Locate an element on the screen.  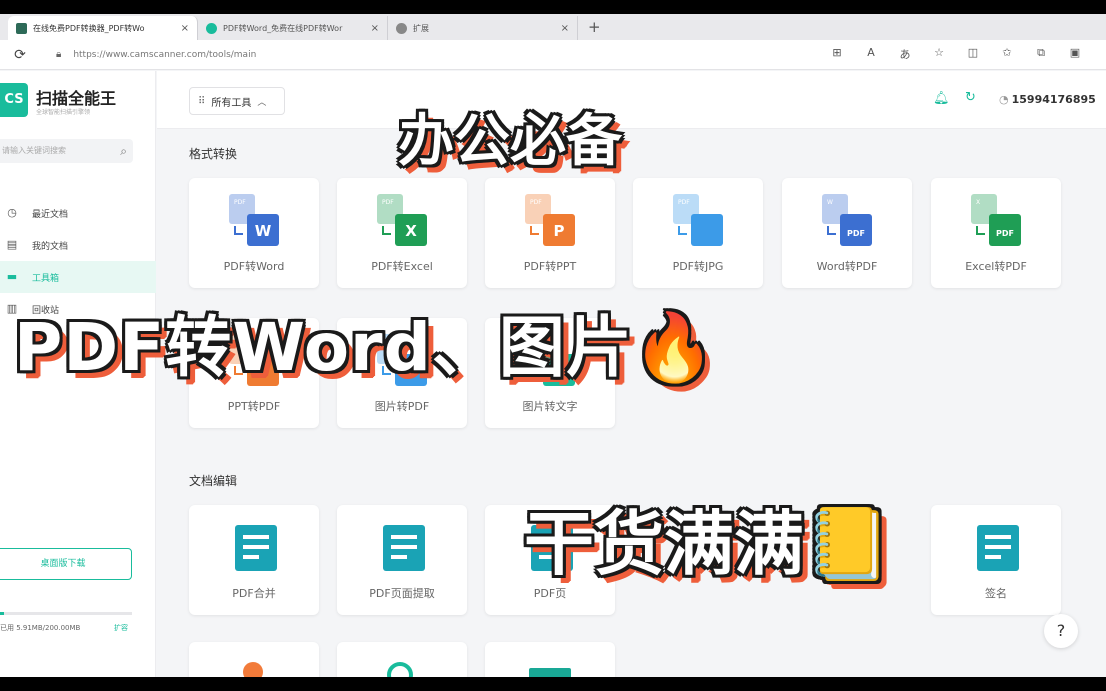
brand-name: 扫描全能王 is located at coordinates (76, 98).